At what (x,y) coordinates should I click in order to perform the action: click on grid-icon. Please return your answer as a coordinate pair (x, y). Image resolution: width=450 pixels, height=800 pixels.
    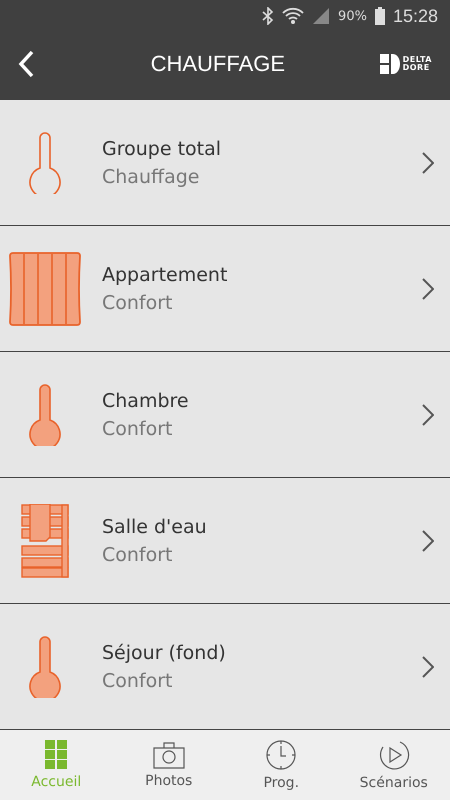
    Looking at the image, I should click on (56, 755).